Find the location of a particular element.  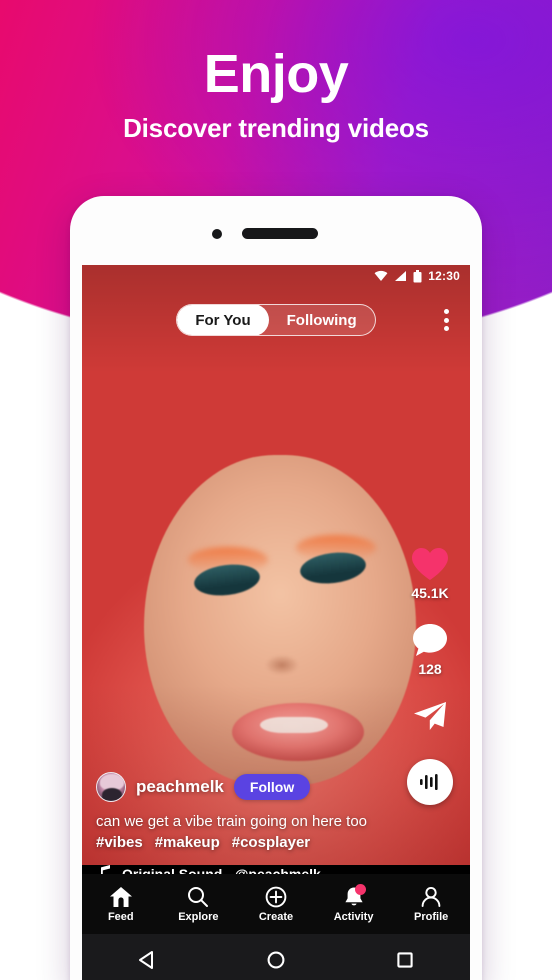

nav-item-profile: Profile is located at coordinates (431, 904).